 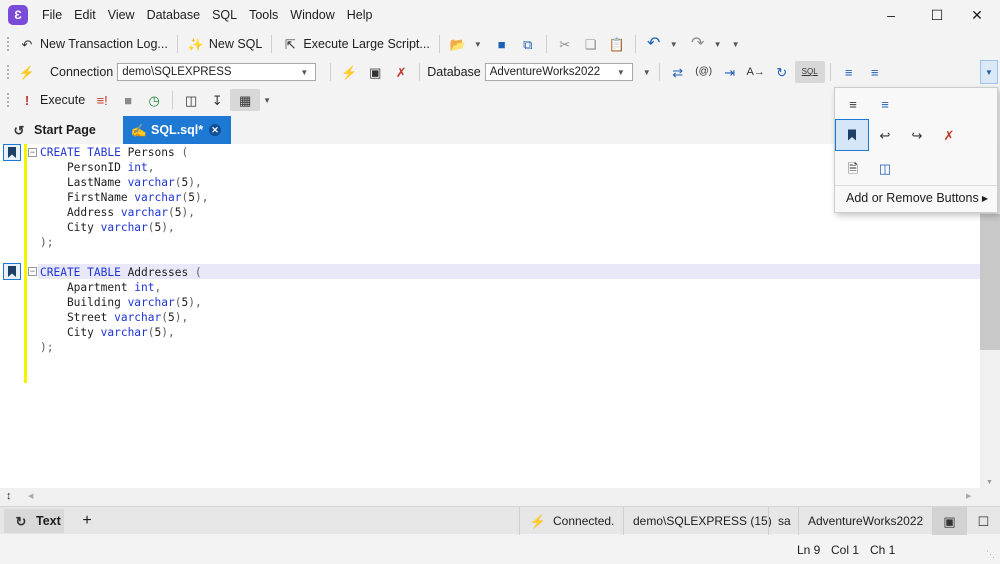 I want to click on code-line: PersonID int,, so click(x=97, y=167).